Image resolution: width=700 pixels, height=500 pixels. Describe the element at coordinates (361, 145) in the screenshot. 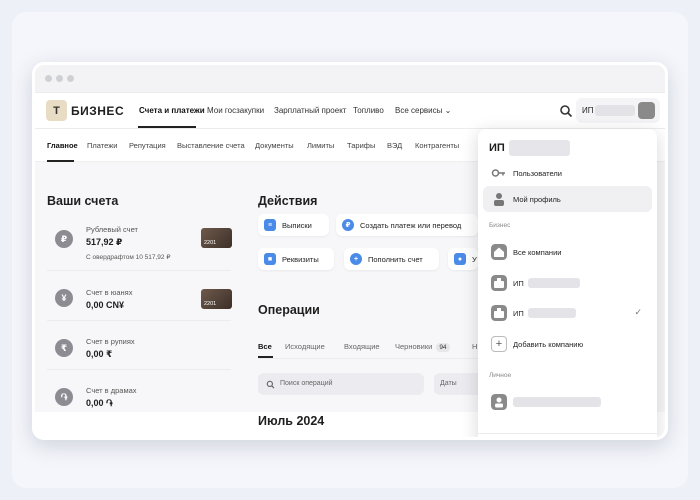

I see `subnav-tariffs: Тарифы` at that location.